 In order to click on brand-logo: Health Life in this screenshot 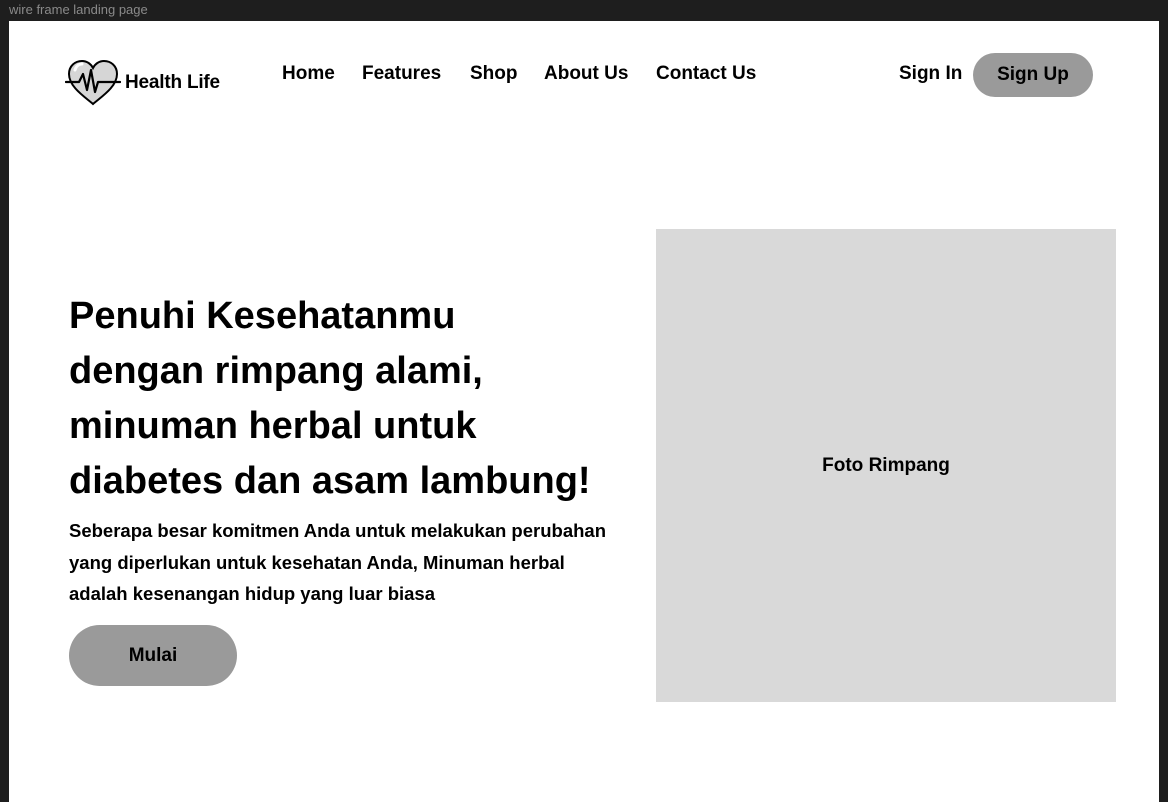, I will do `click(142, 83)`.